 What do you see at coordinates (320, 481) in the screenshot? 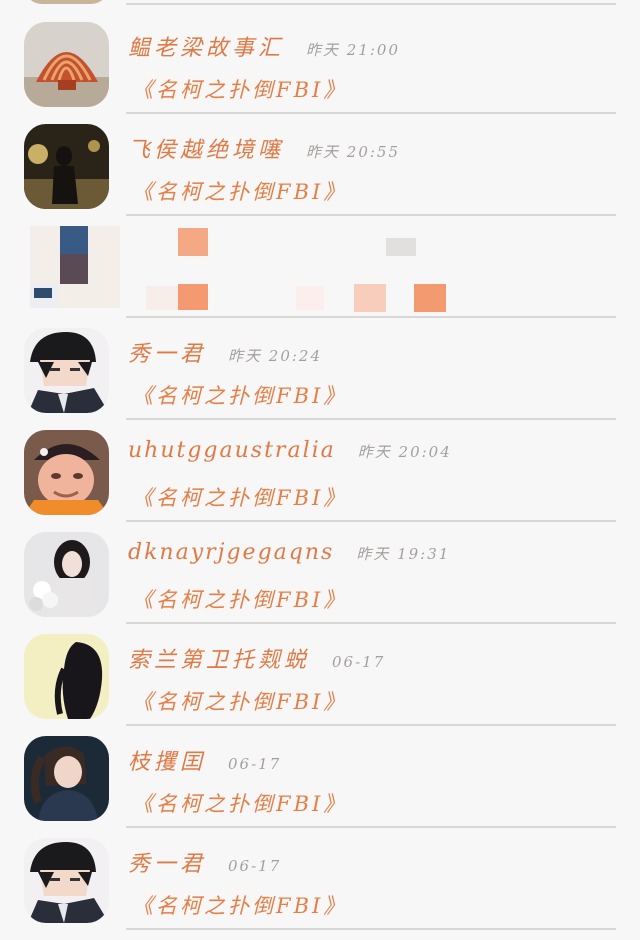
I see `message-row: uhutggaustralia 昨天 20:04 《名柯之扑倒FBI》` at bounding box center [320, 481].